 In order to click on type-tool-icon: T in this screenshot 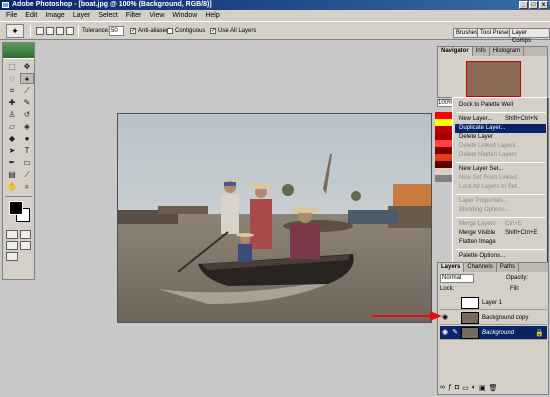, I will do `click(27, 150)`.